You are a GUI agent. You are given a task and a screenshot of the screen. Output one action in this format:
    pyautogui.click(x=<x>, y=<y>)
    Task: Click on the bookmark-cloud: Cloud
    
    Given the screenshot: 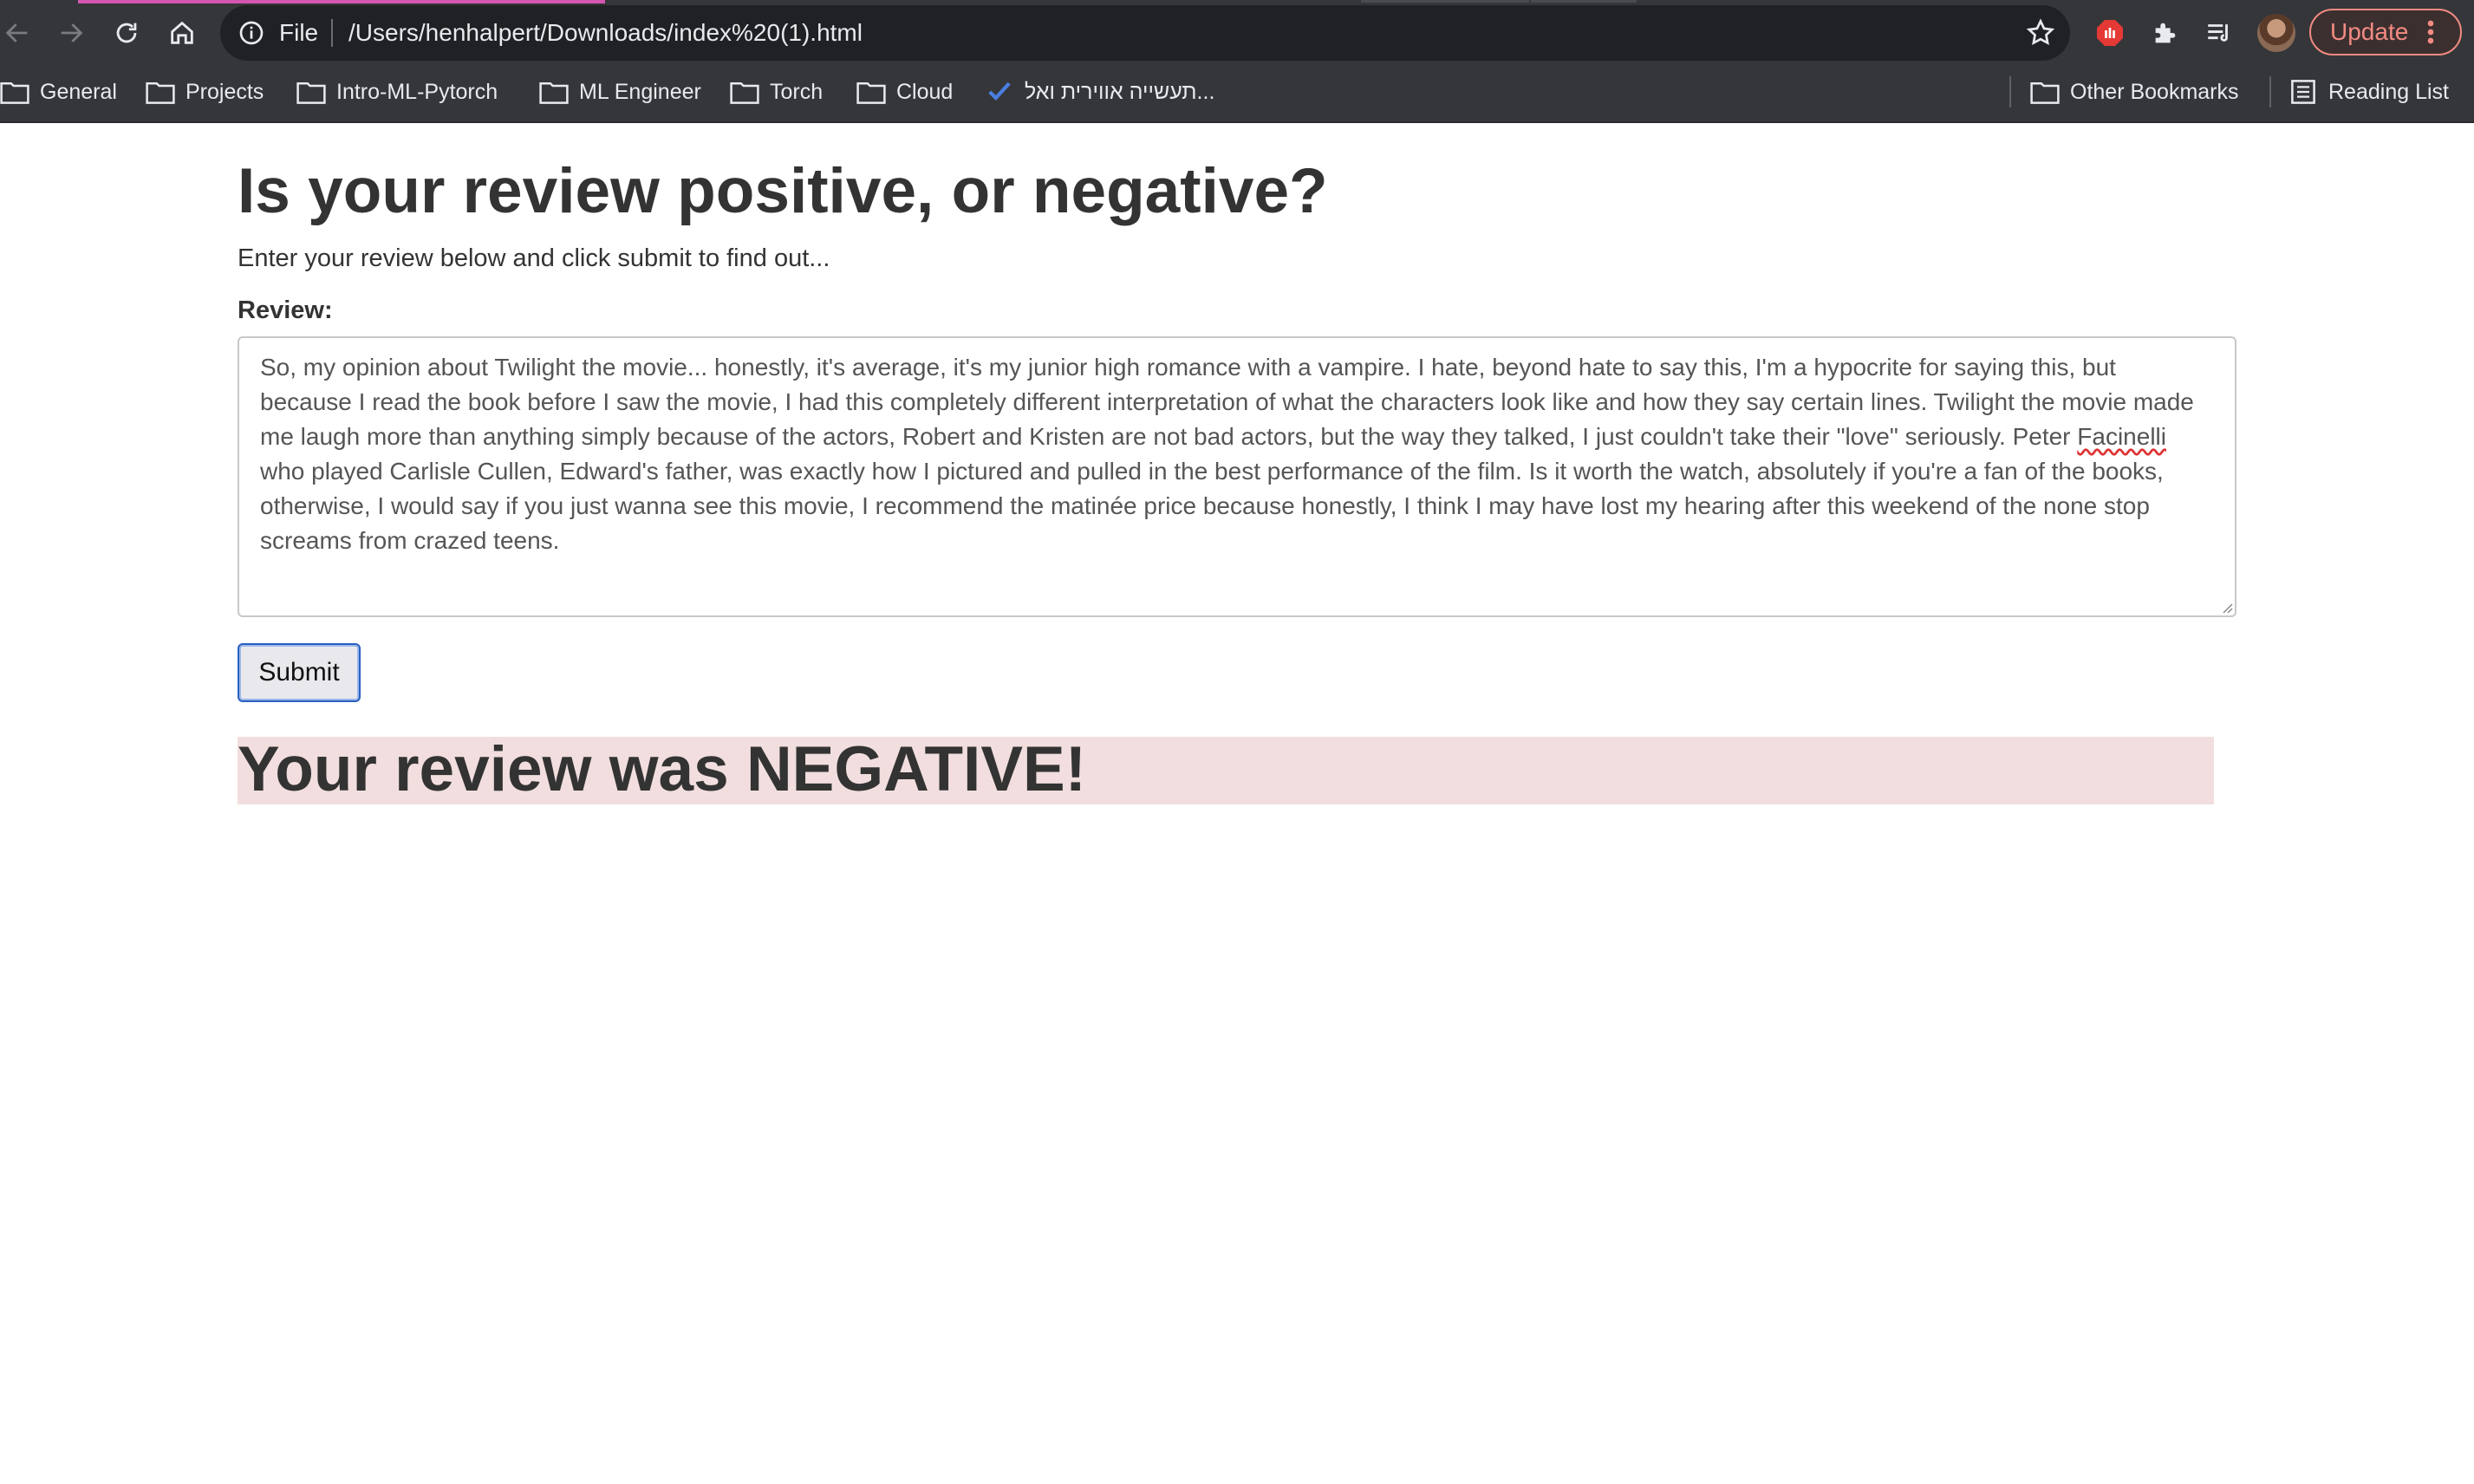 What is the action you would take?
    pyautogui.click(x=905, y=92)
    